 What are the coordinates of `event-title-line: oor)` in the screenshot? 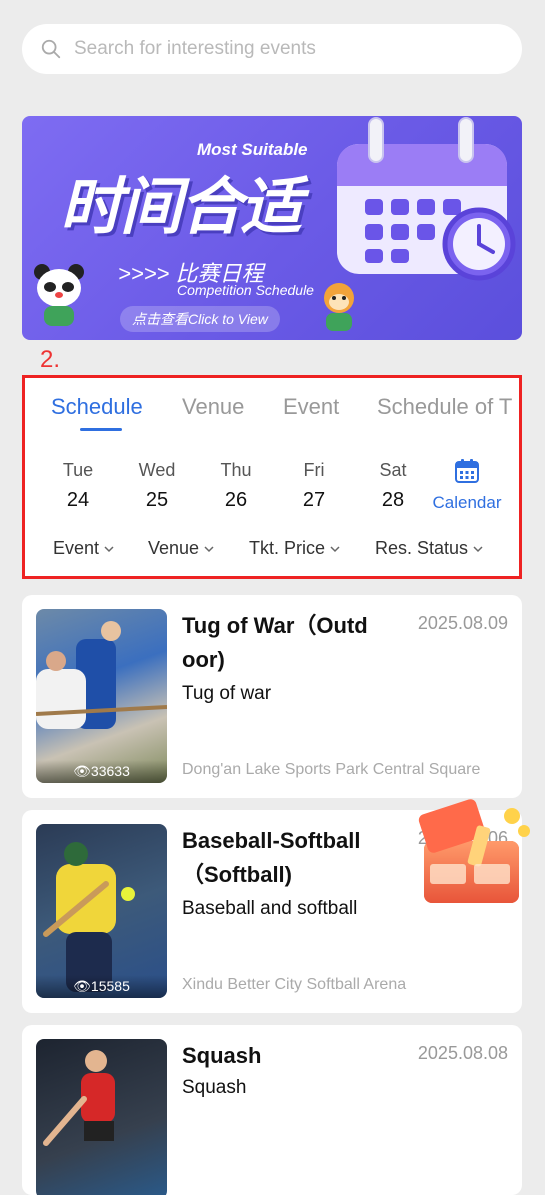 It's located at (203, 659).